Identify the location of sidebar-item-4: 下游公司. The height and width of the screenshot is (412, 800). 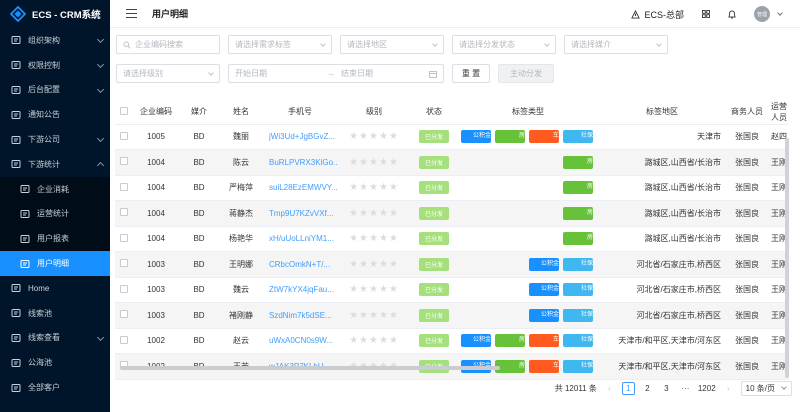
(55, 139).